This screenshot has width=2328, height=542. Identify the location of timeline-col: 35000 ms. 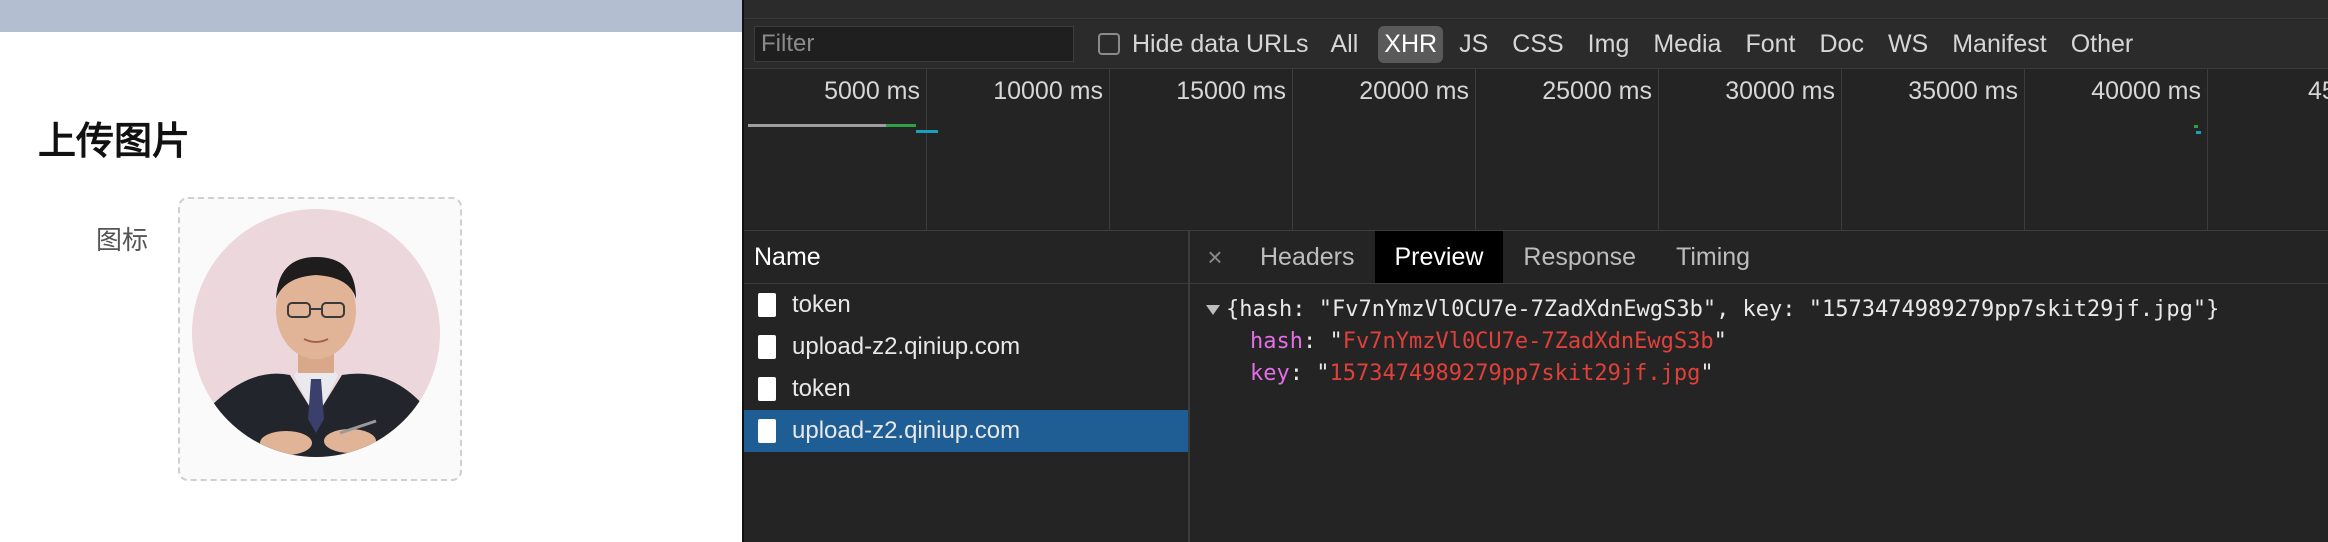
(1933, 149).